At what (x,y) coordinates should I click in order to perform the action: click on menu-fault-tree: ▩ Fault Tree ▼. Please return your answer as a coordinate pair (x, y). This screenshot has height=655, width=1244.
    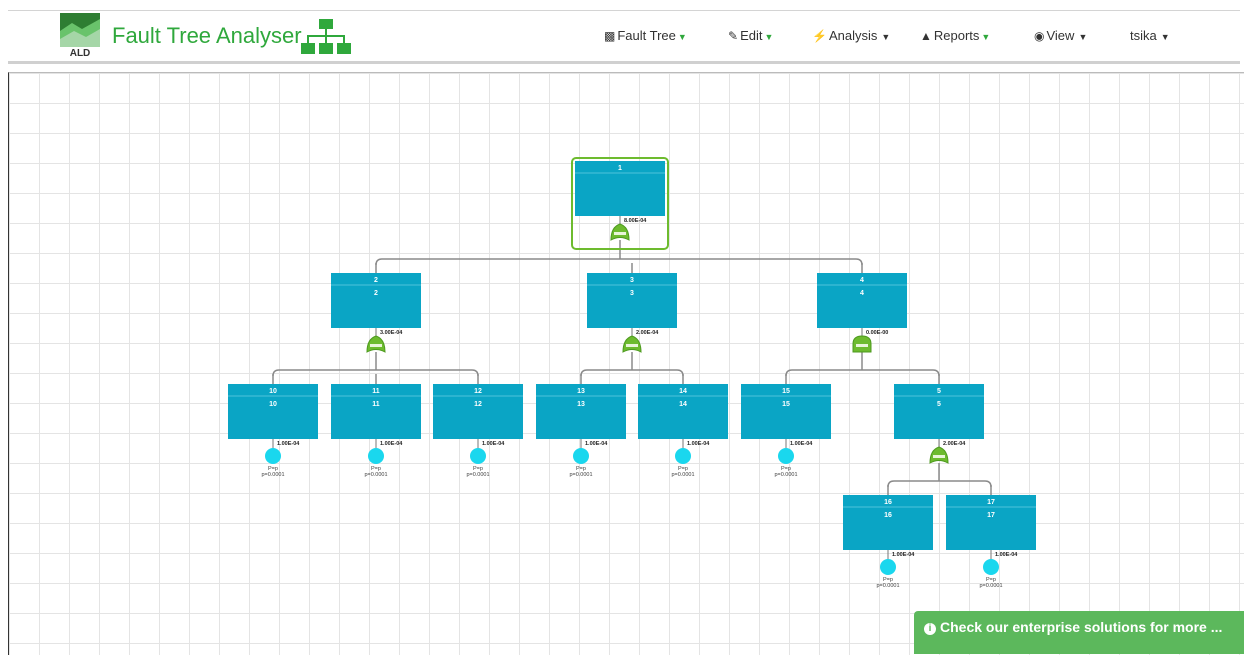
    Looking at the image, I should click on (645, 35).